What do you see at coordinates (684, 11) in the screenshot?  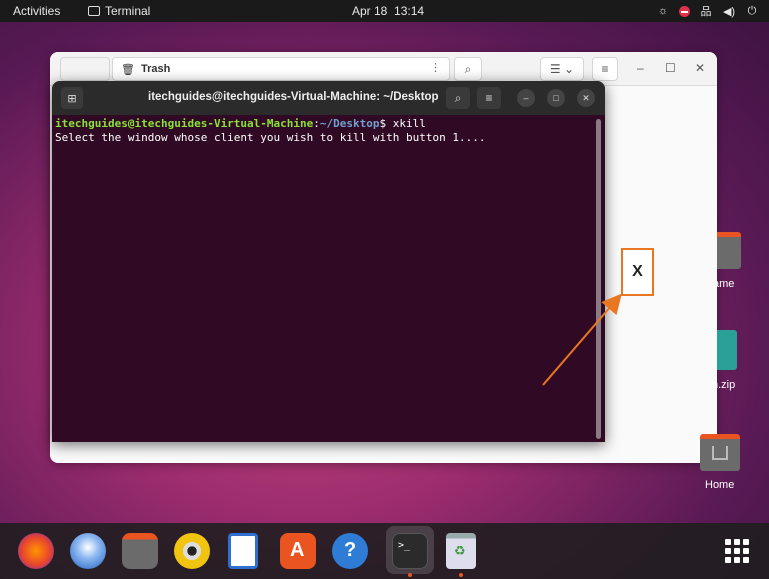 I see `do-not-disturb-icon` at bounding box center [684, 11].